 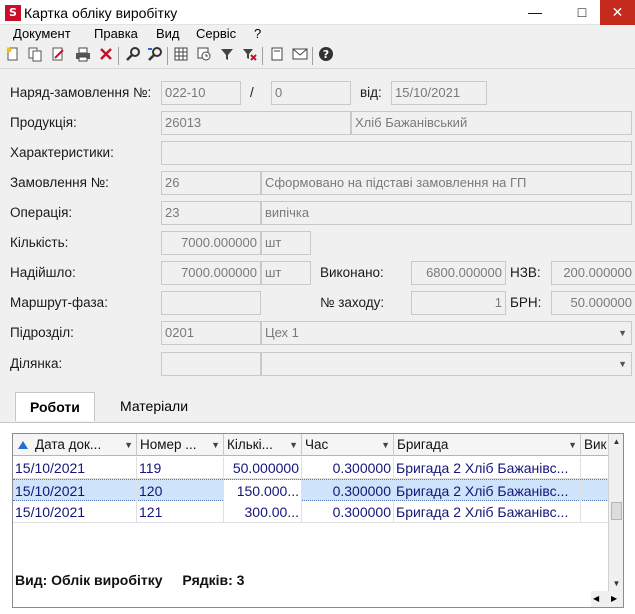 I want to click on print-icon, so click(x=83, y=56).